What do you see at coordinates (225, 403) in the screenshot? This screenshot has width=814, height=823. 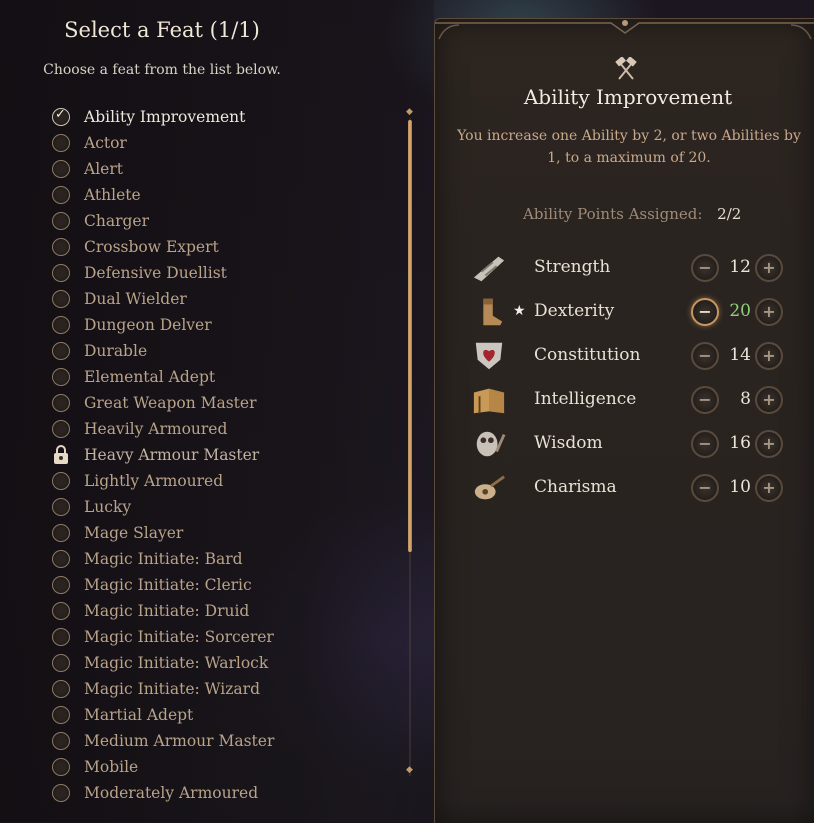 I see `feat-item: Great Weapon Master` at bounding box center [225, 403].